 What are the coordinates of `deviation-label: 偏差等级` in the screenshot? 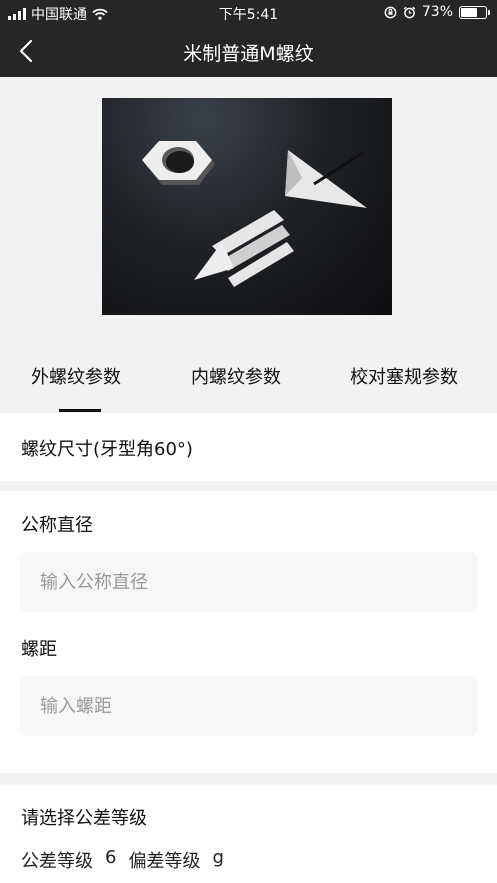 It's located at (164, 861).